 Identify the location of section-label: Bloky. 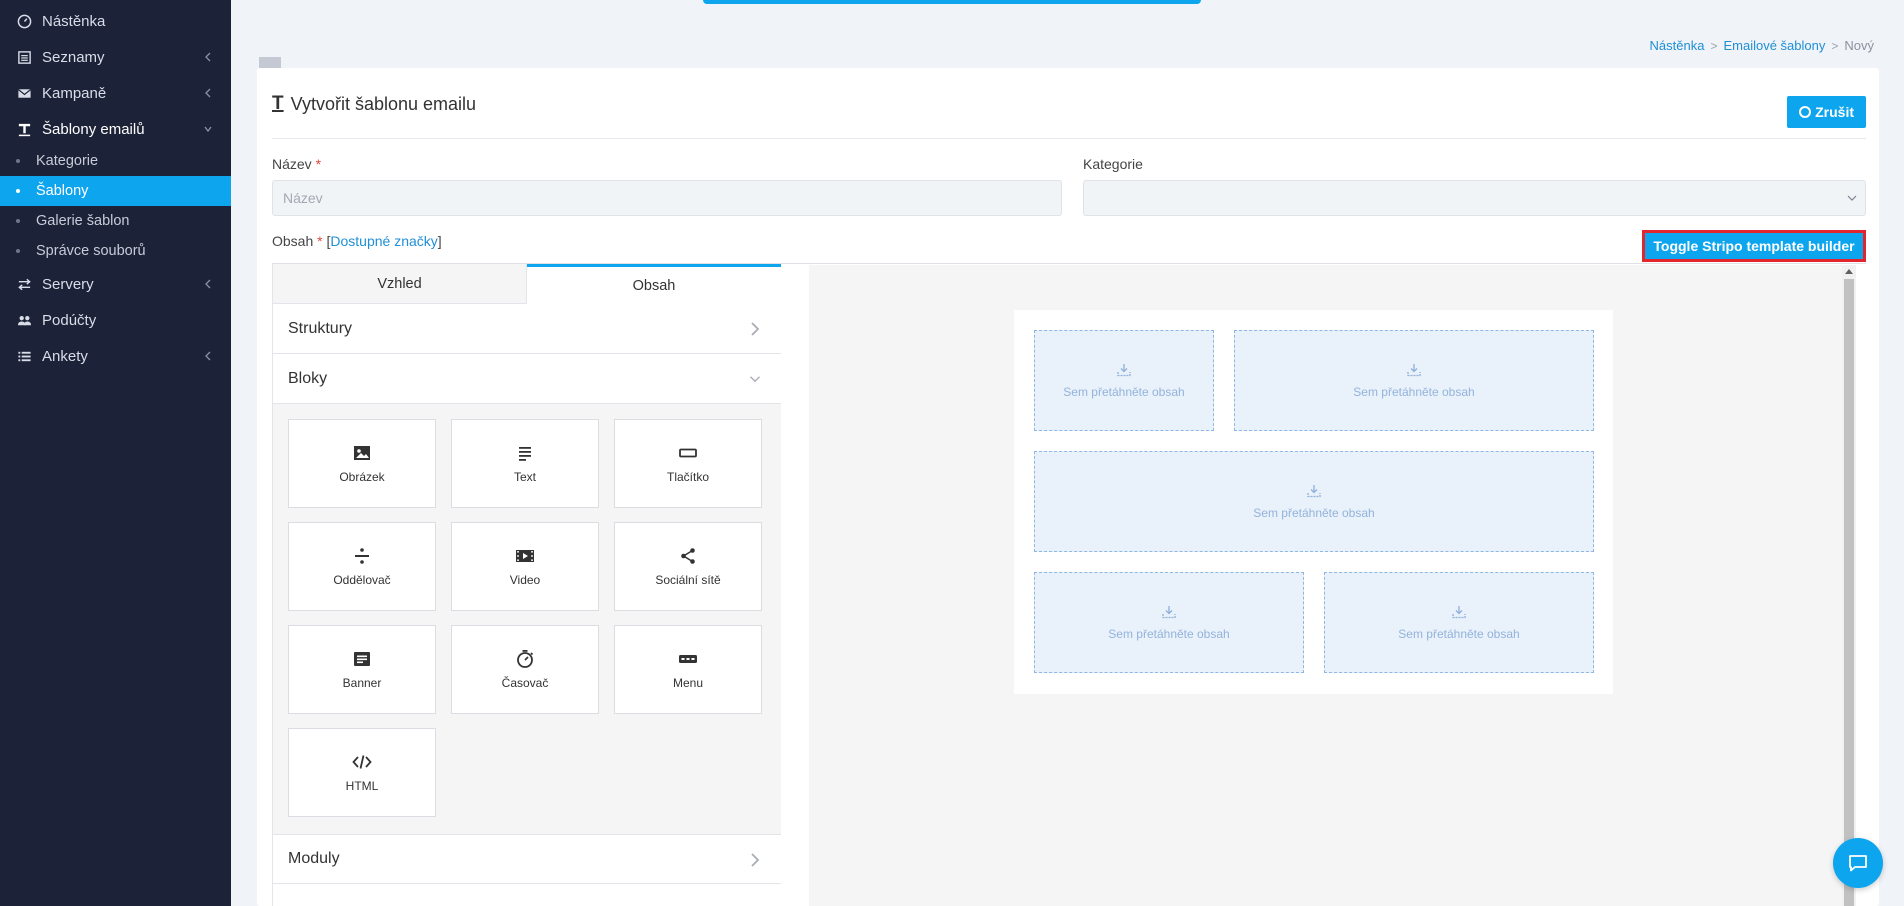
(308, 378).